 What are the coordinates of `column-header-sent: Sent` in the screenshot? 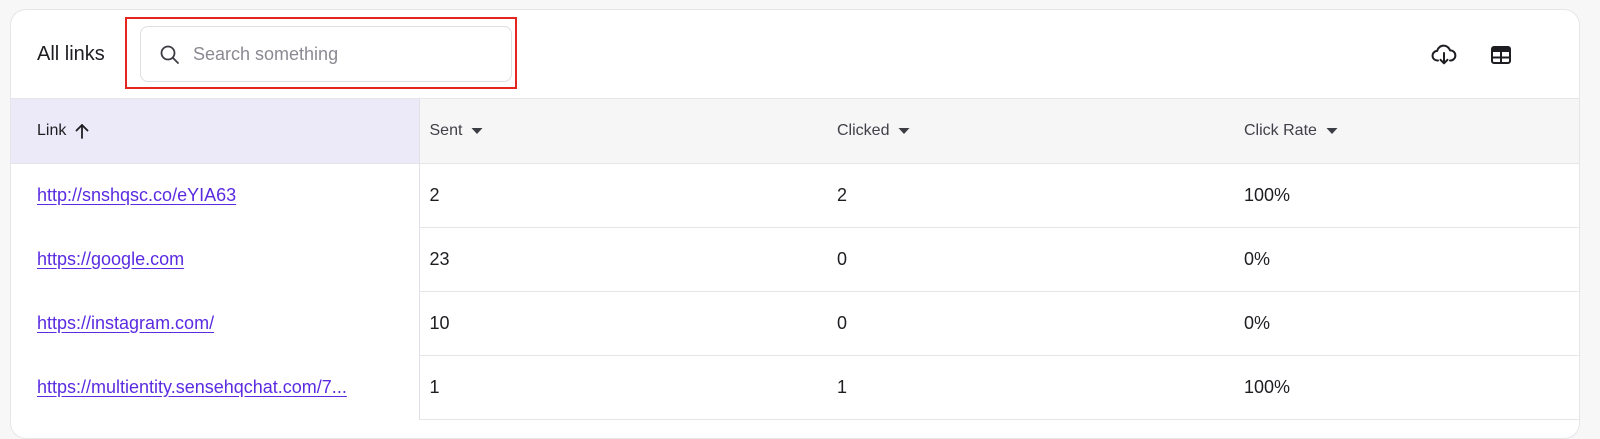 It's located at (623, 131).